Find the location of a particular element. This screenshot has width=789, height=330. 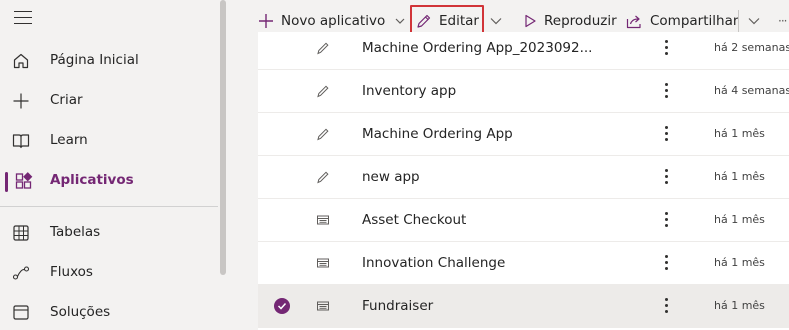

nav-item-home: Página Inicial is located at coordinates (109, 61).